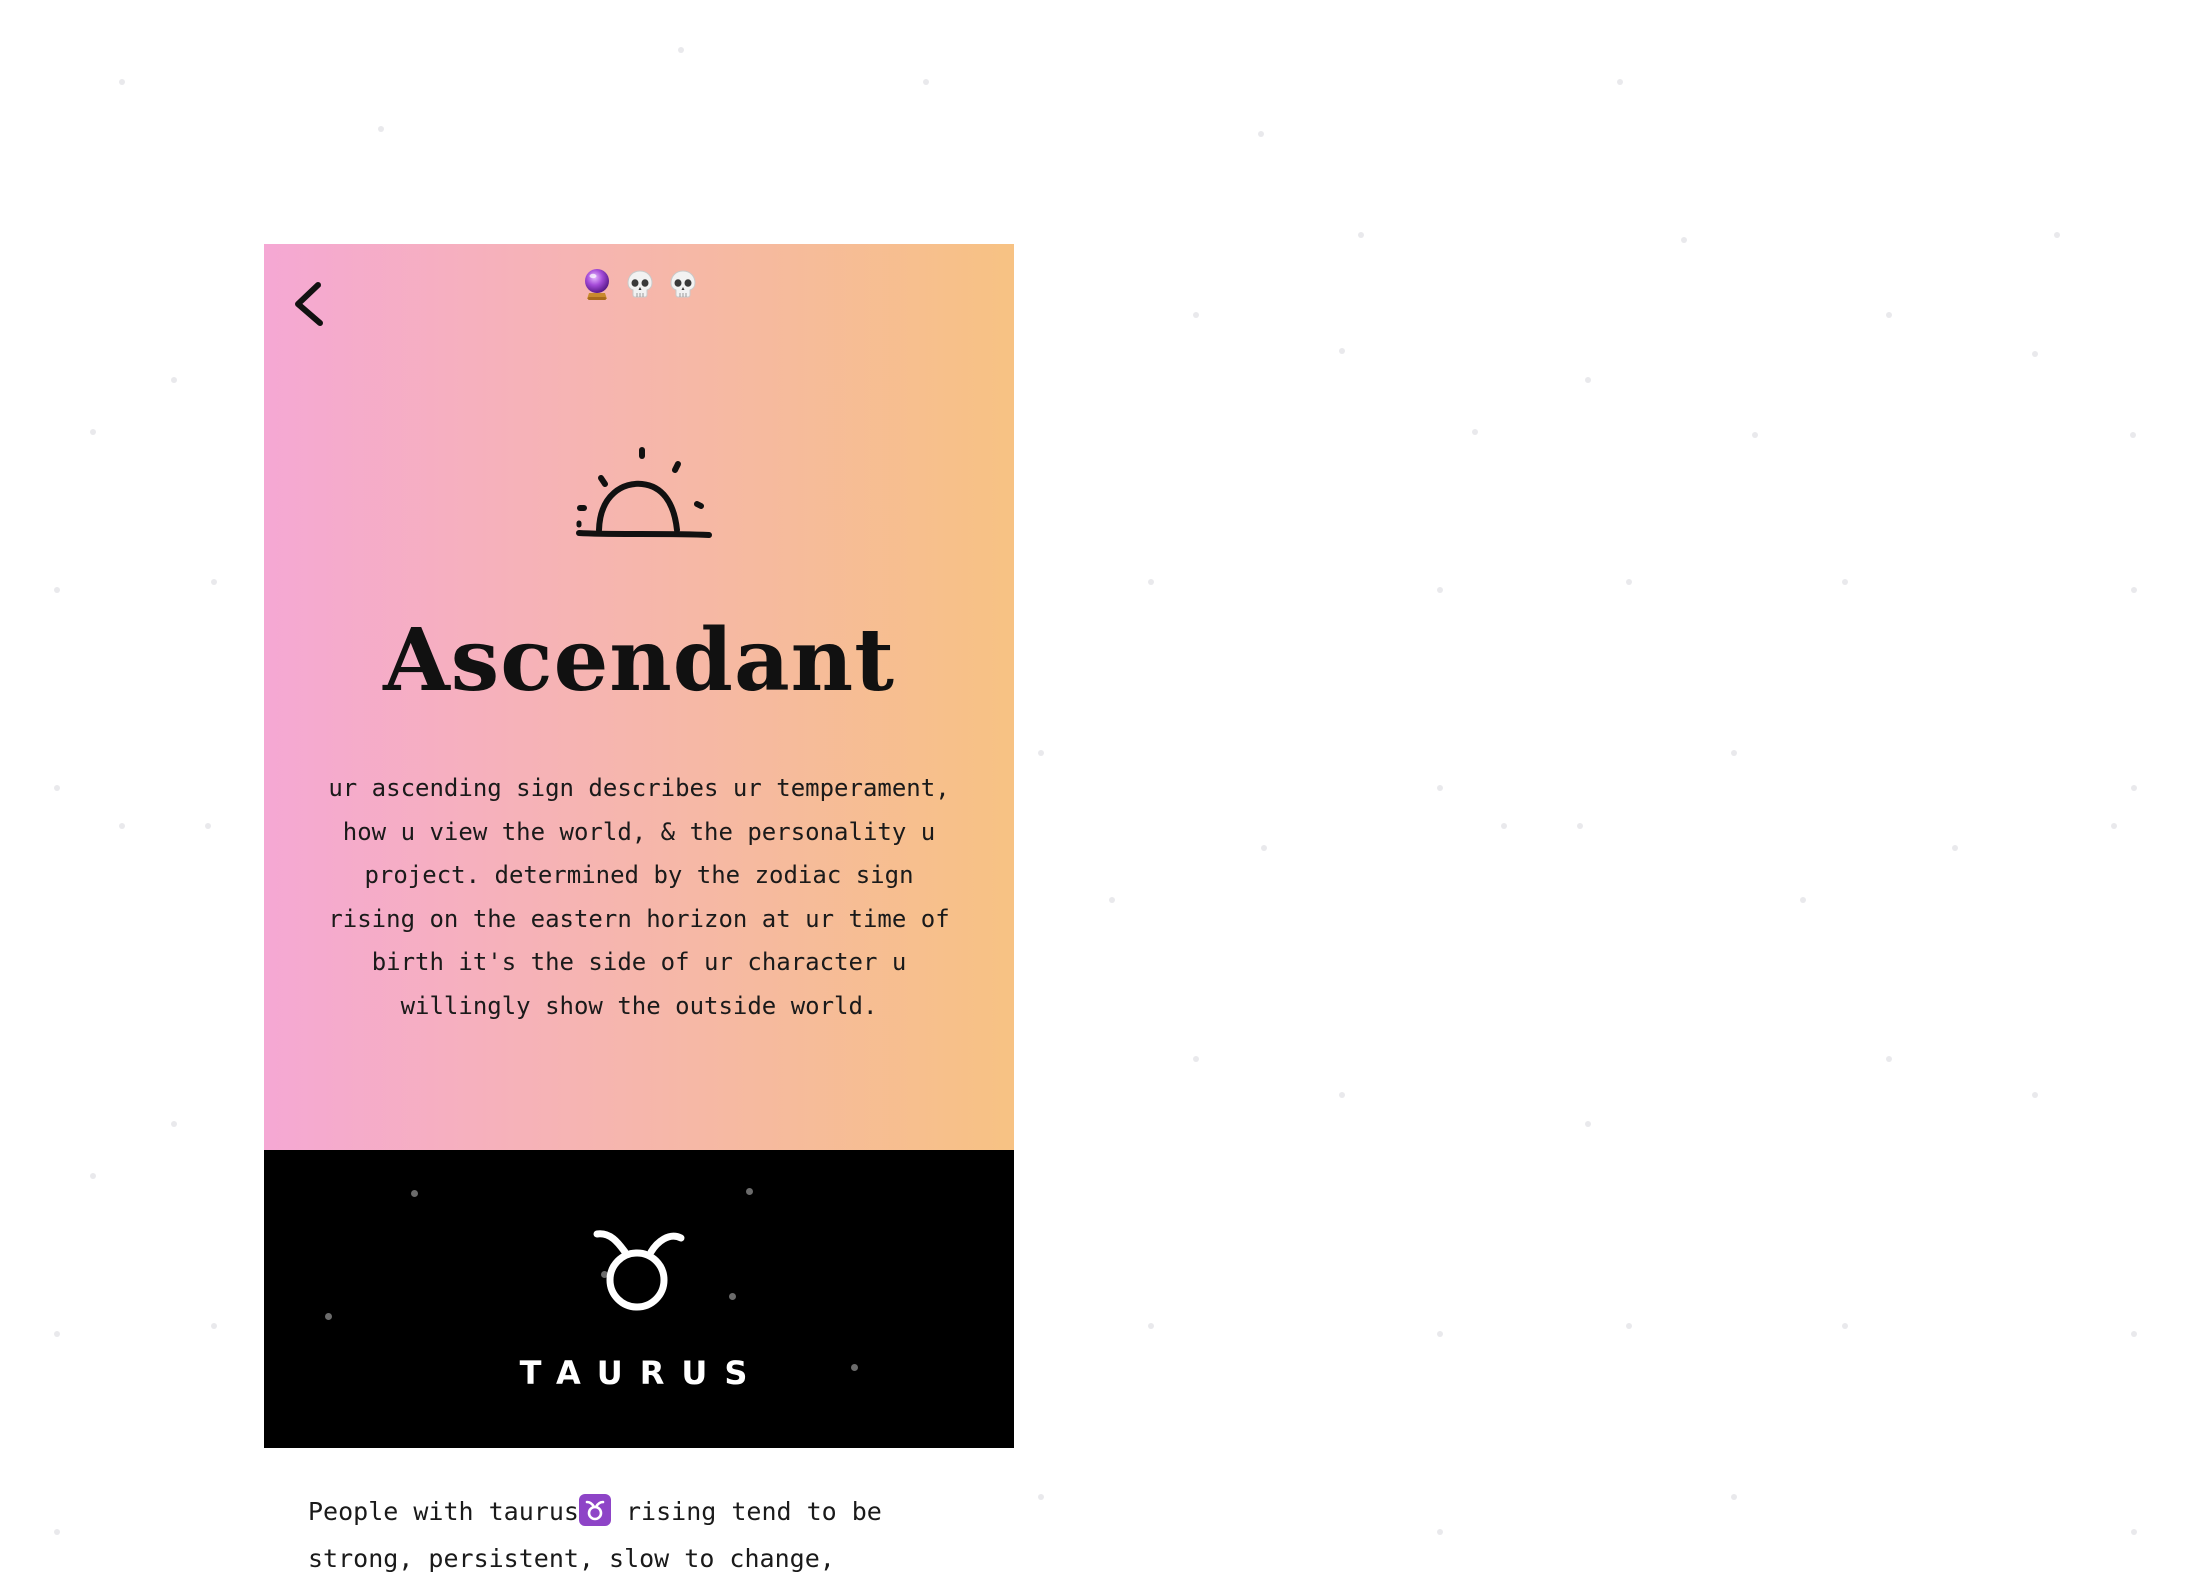  What do you see at coordinates (594, 1510) in the screenshot?
I see `taurus-emoji-icon` at bounding box center [594, 1510].